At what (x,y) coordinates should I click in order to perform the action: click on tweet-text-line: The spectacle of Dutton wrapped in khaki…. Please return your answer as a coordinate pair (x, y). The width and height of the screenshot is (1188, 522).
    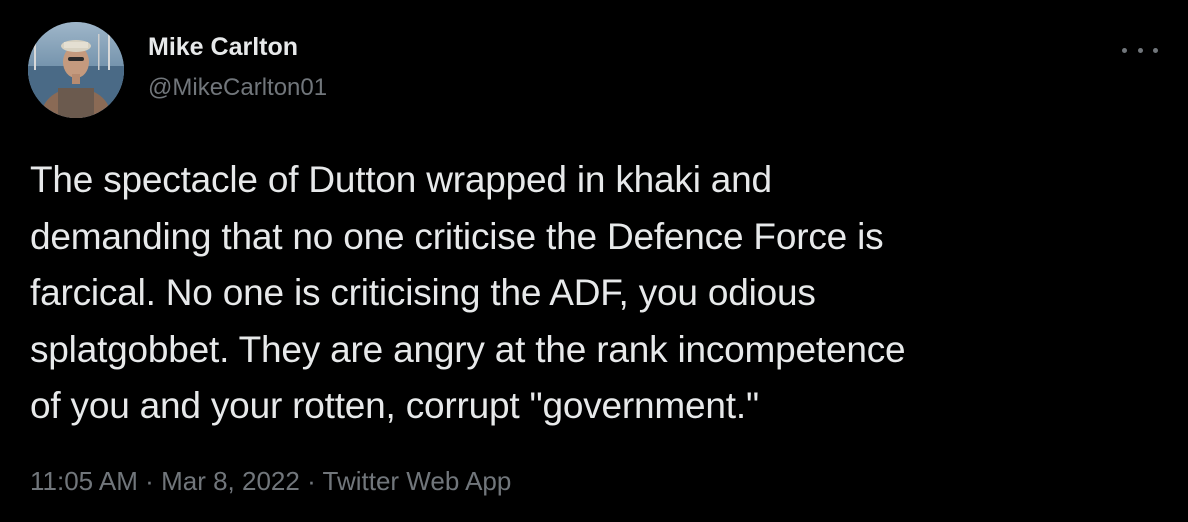
    Looking at the image, I should click on (401, 179).